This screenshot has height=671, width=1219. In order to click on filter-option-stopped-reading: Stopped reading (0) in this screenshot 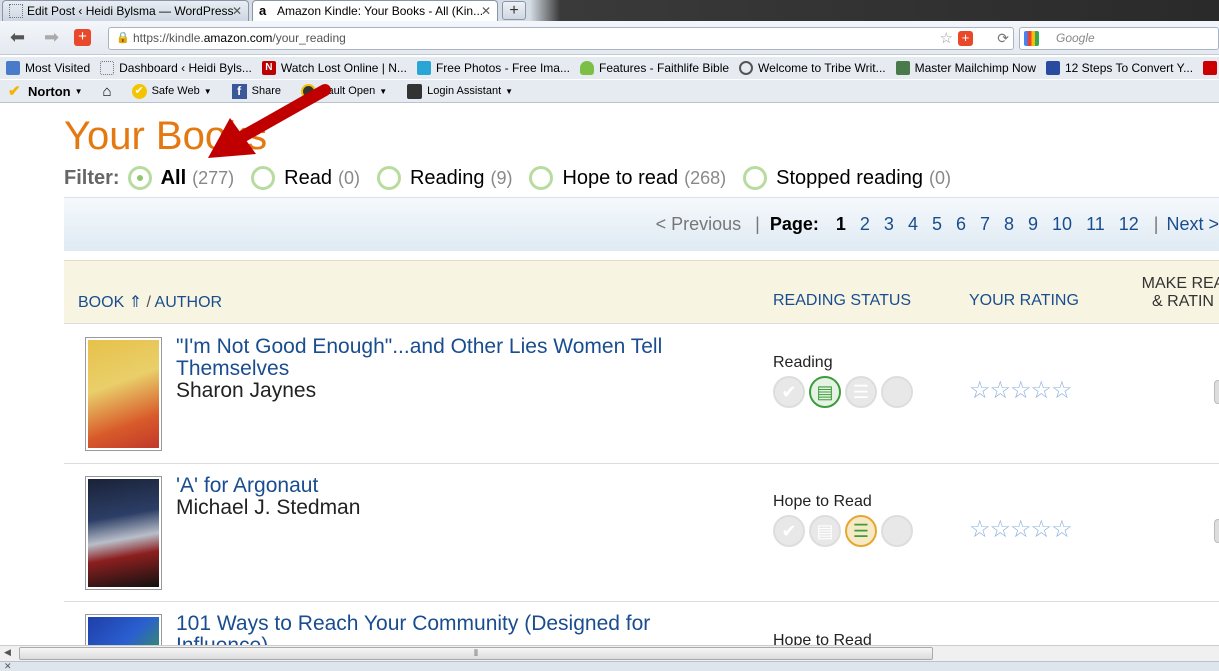, I will do `click(847, 178)`.